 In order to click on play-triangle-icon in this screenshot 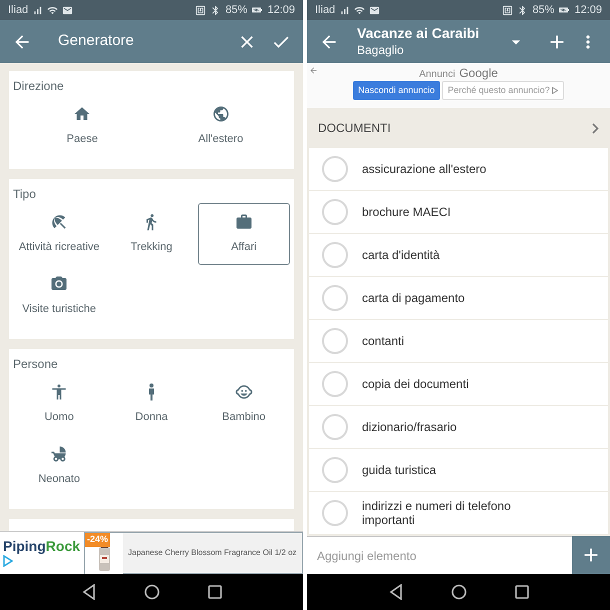, I will do `click(555, 90)`.